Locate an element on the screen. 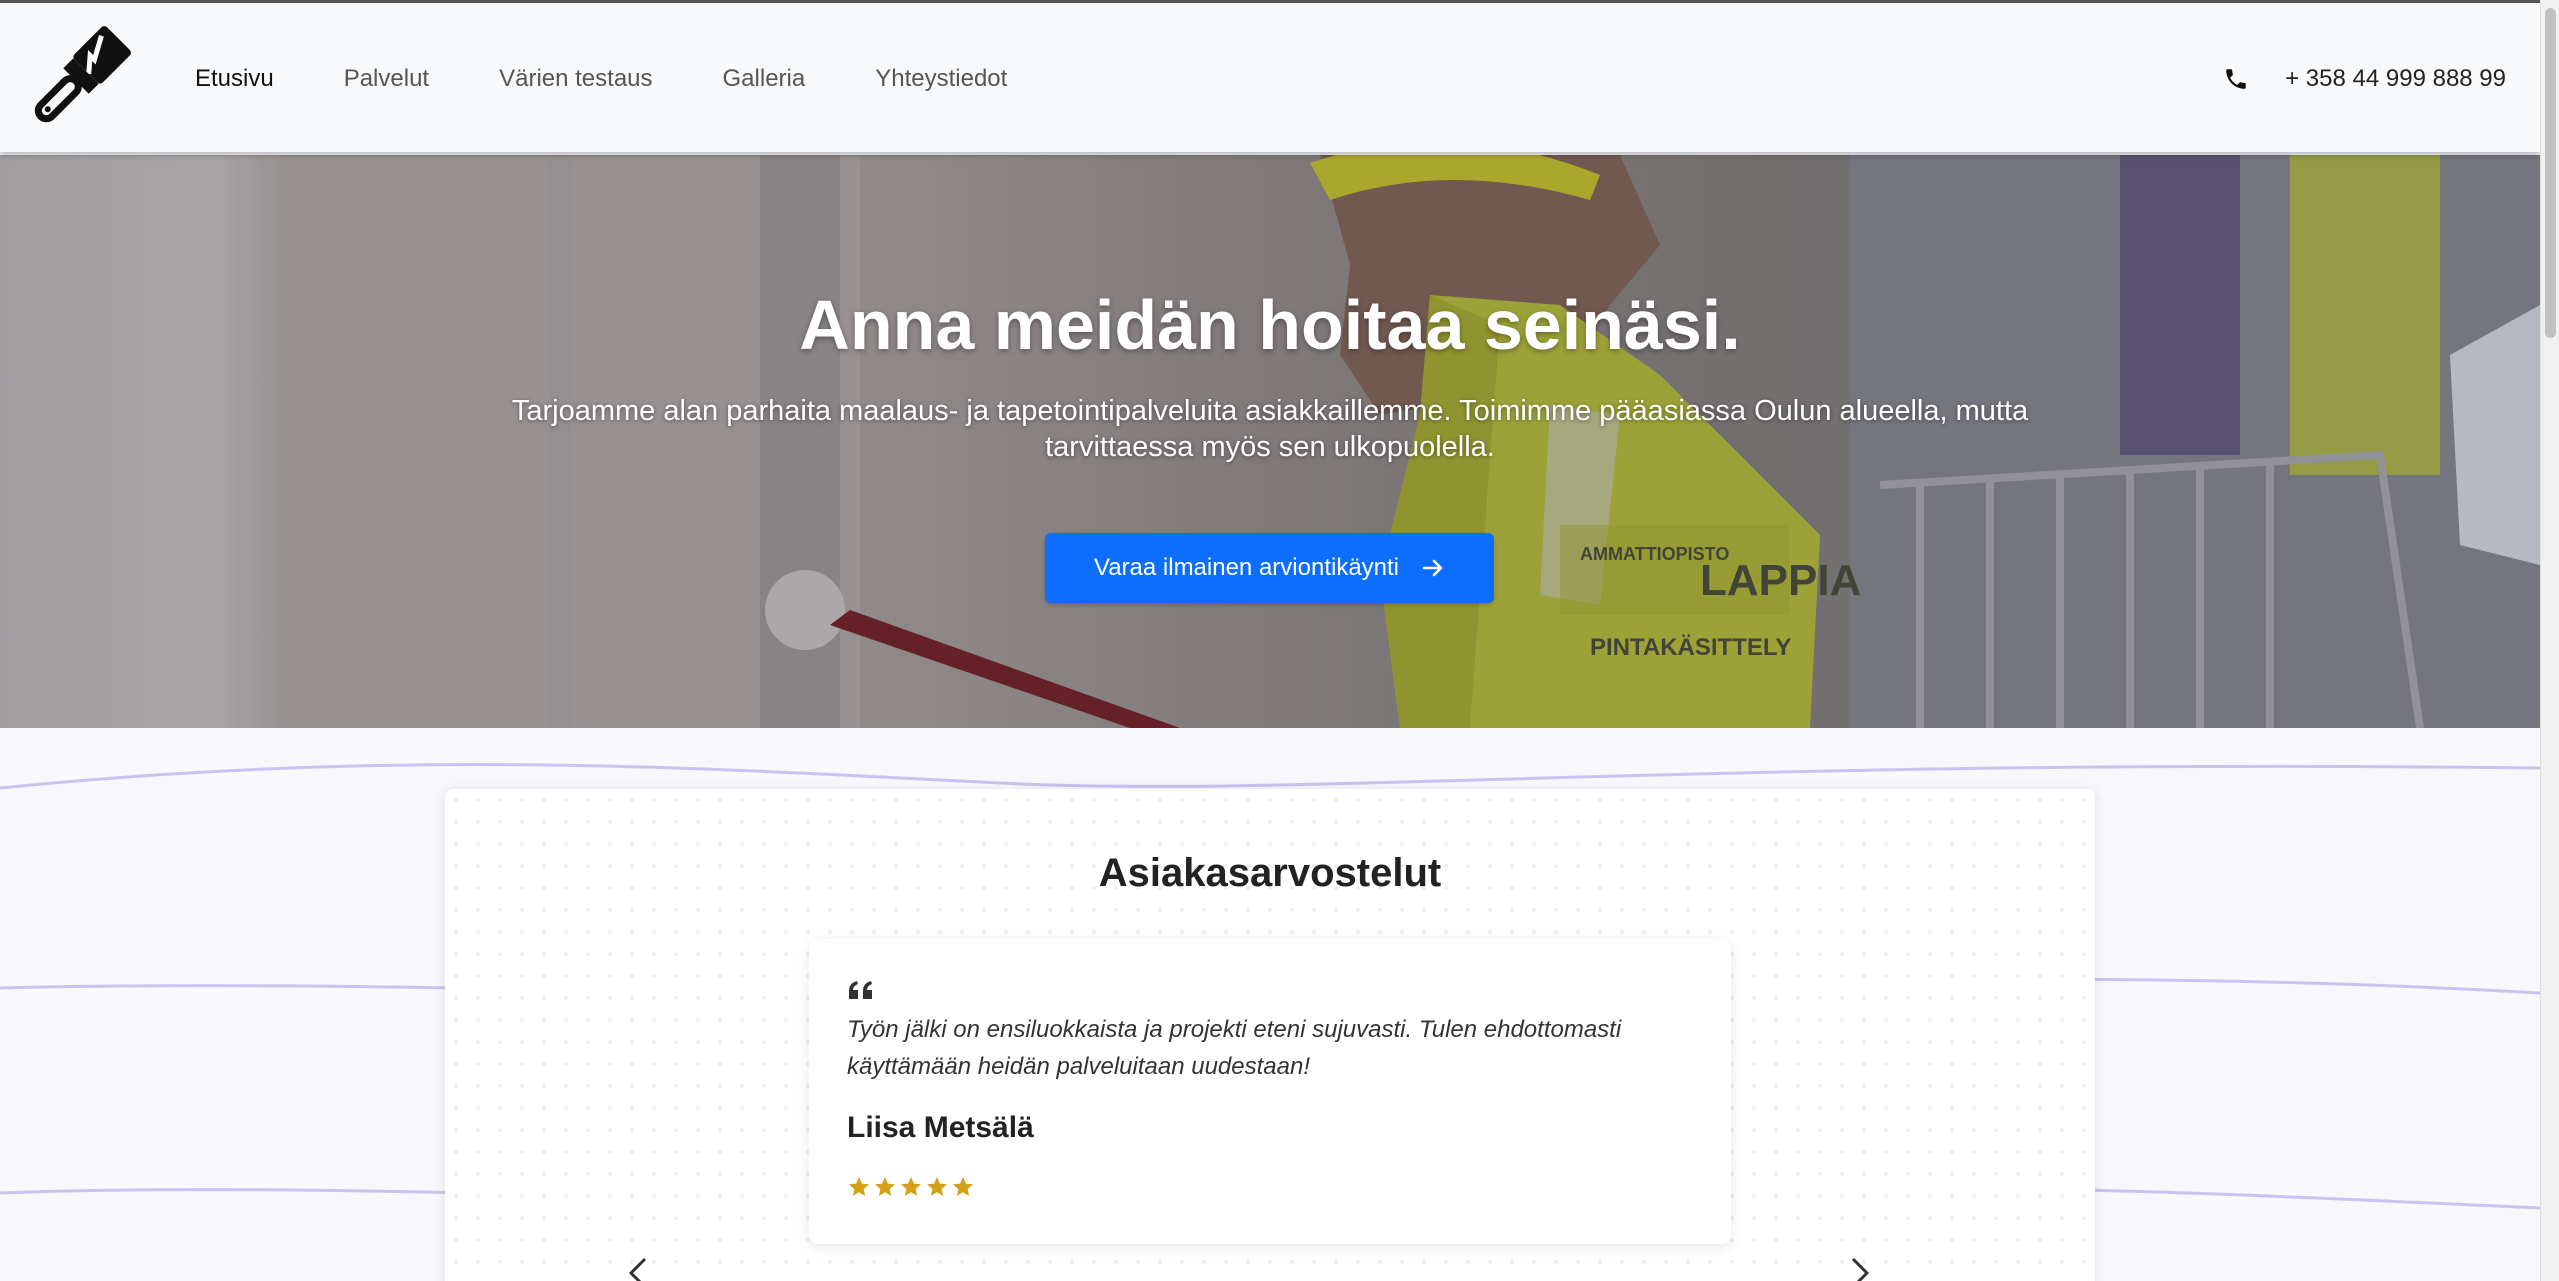 This screenshot has height=1281, width=2559. scrollbar-thumb is located at coordinates (2550, 173).